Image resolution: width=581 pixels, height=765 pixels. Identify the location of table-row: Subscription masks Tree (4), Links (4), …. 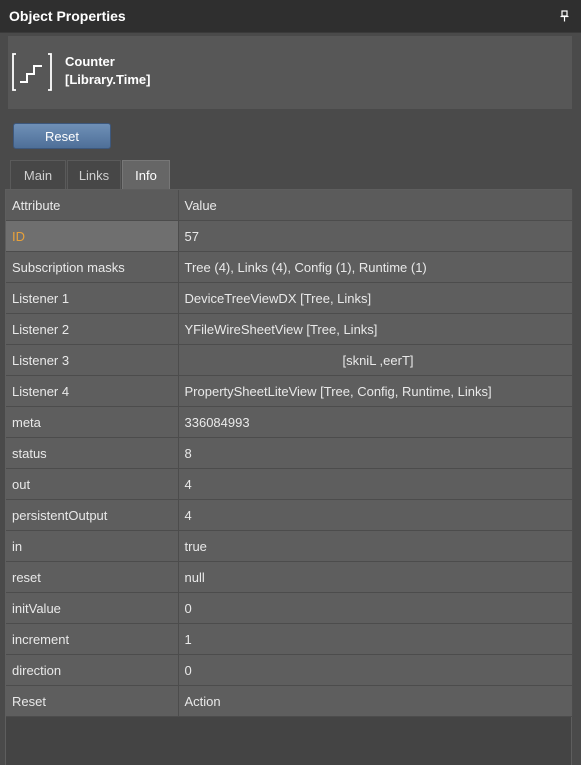
(289, 267).